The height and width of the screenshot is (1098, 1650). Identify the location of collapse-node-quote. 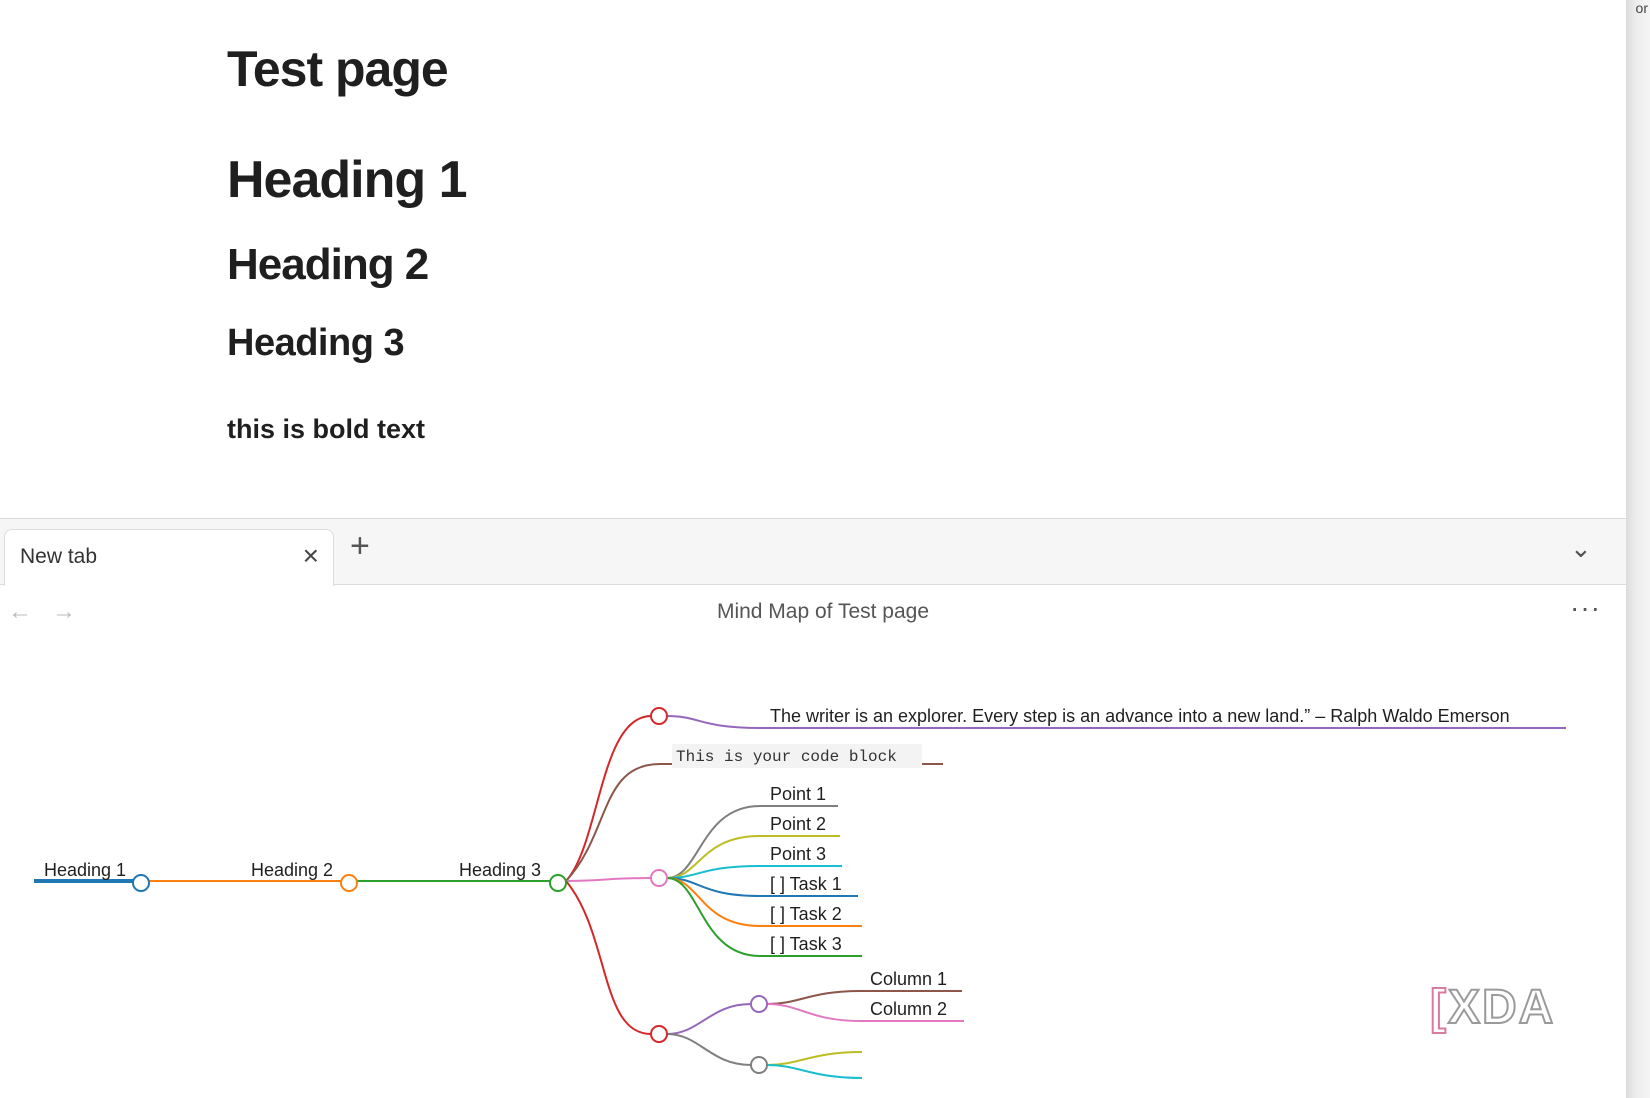
(659, 716).